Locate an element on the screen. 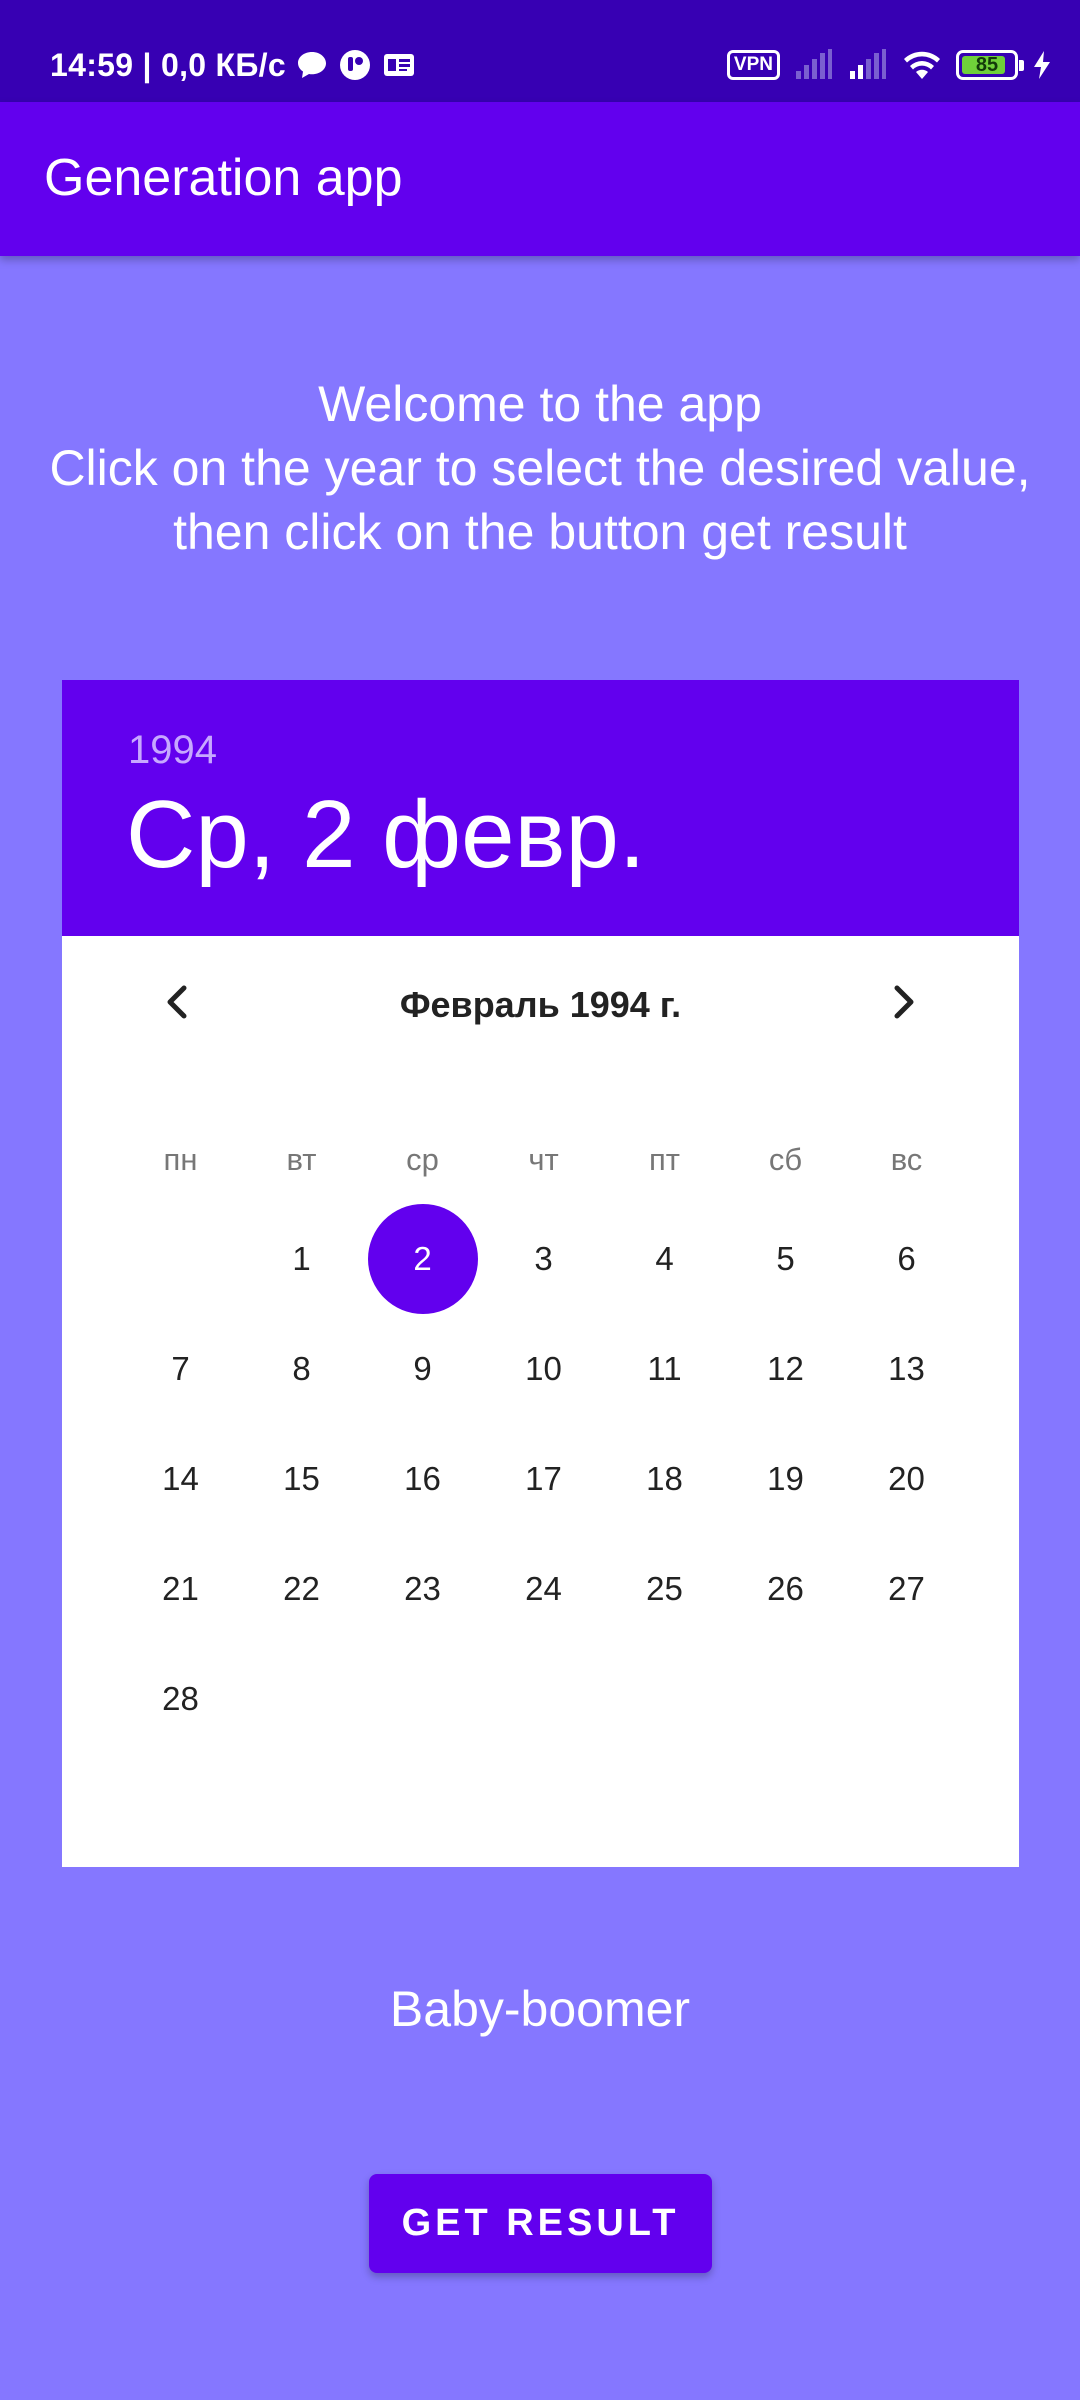 The image size is (1080, 2400). day-cell: 13 is located at coordinates (906, 1369).